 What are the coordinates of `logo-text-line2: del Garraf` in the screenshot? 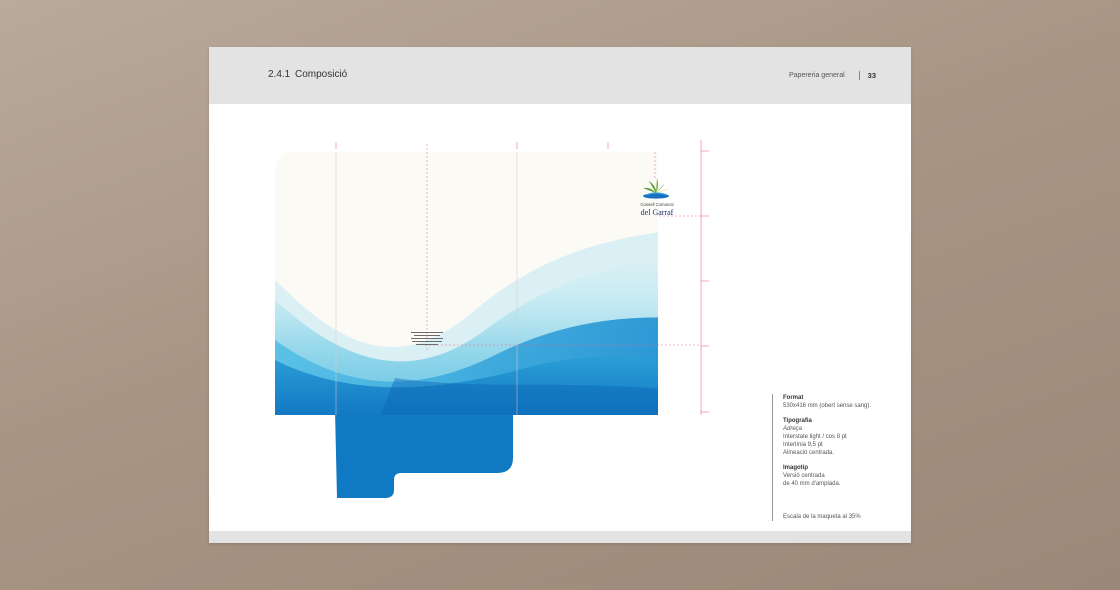 It's located at (657, 212).